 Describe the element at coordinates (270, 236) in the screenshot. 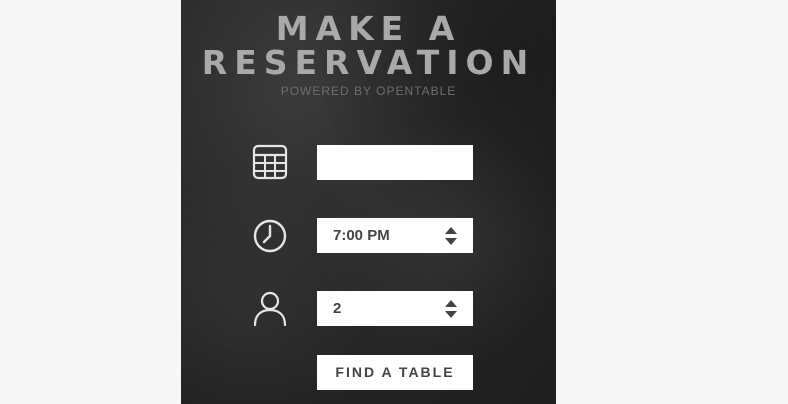

I see `clock-icon` at that location.